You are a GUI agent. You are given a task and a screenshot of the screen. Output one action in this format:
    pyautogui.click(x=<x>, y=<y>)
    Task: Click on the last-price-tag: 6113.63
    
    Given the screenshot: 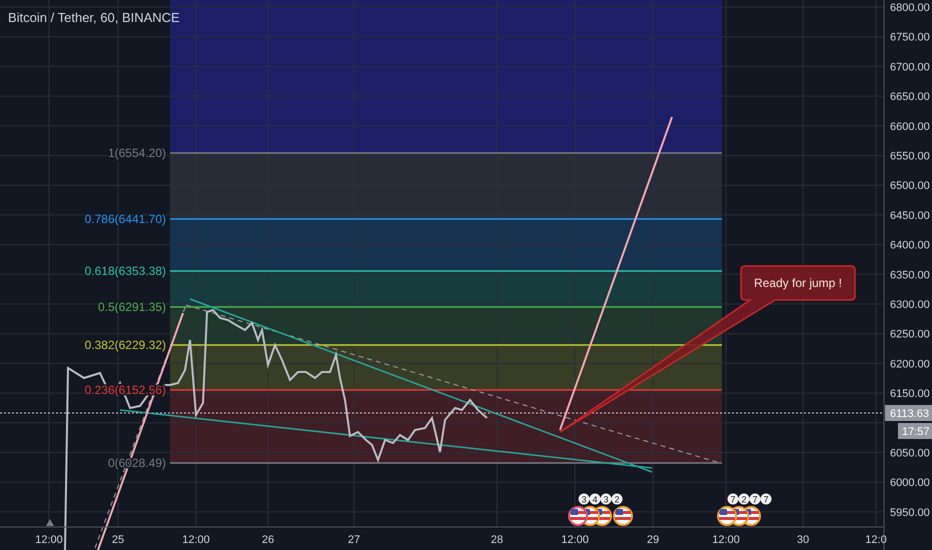 What is the action you would take?
    pyautogui.click(x=908, y=413)
    